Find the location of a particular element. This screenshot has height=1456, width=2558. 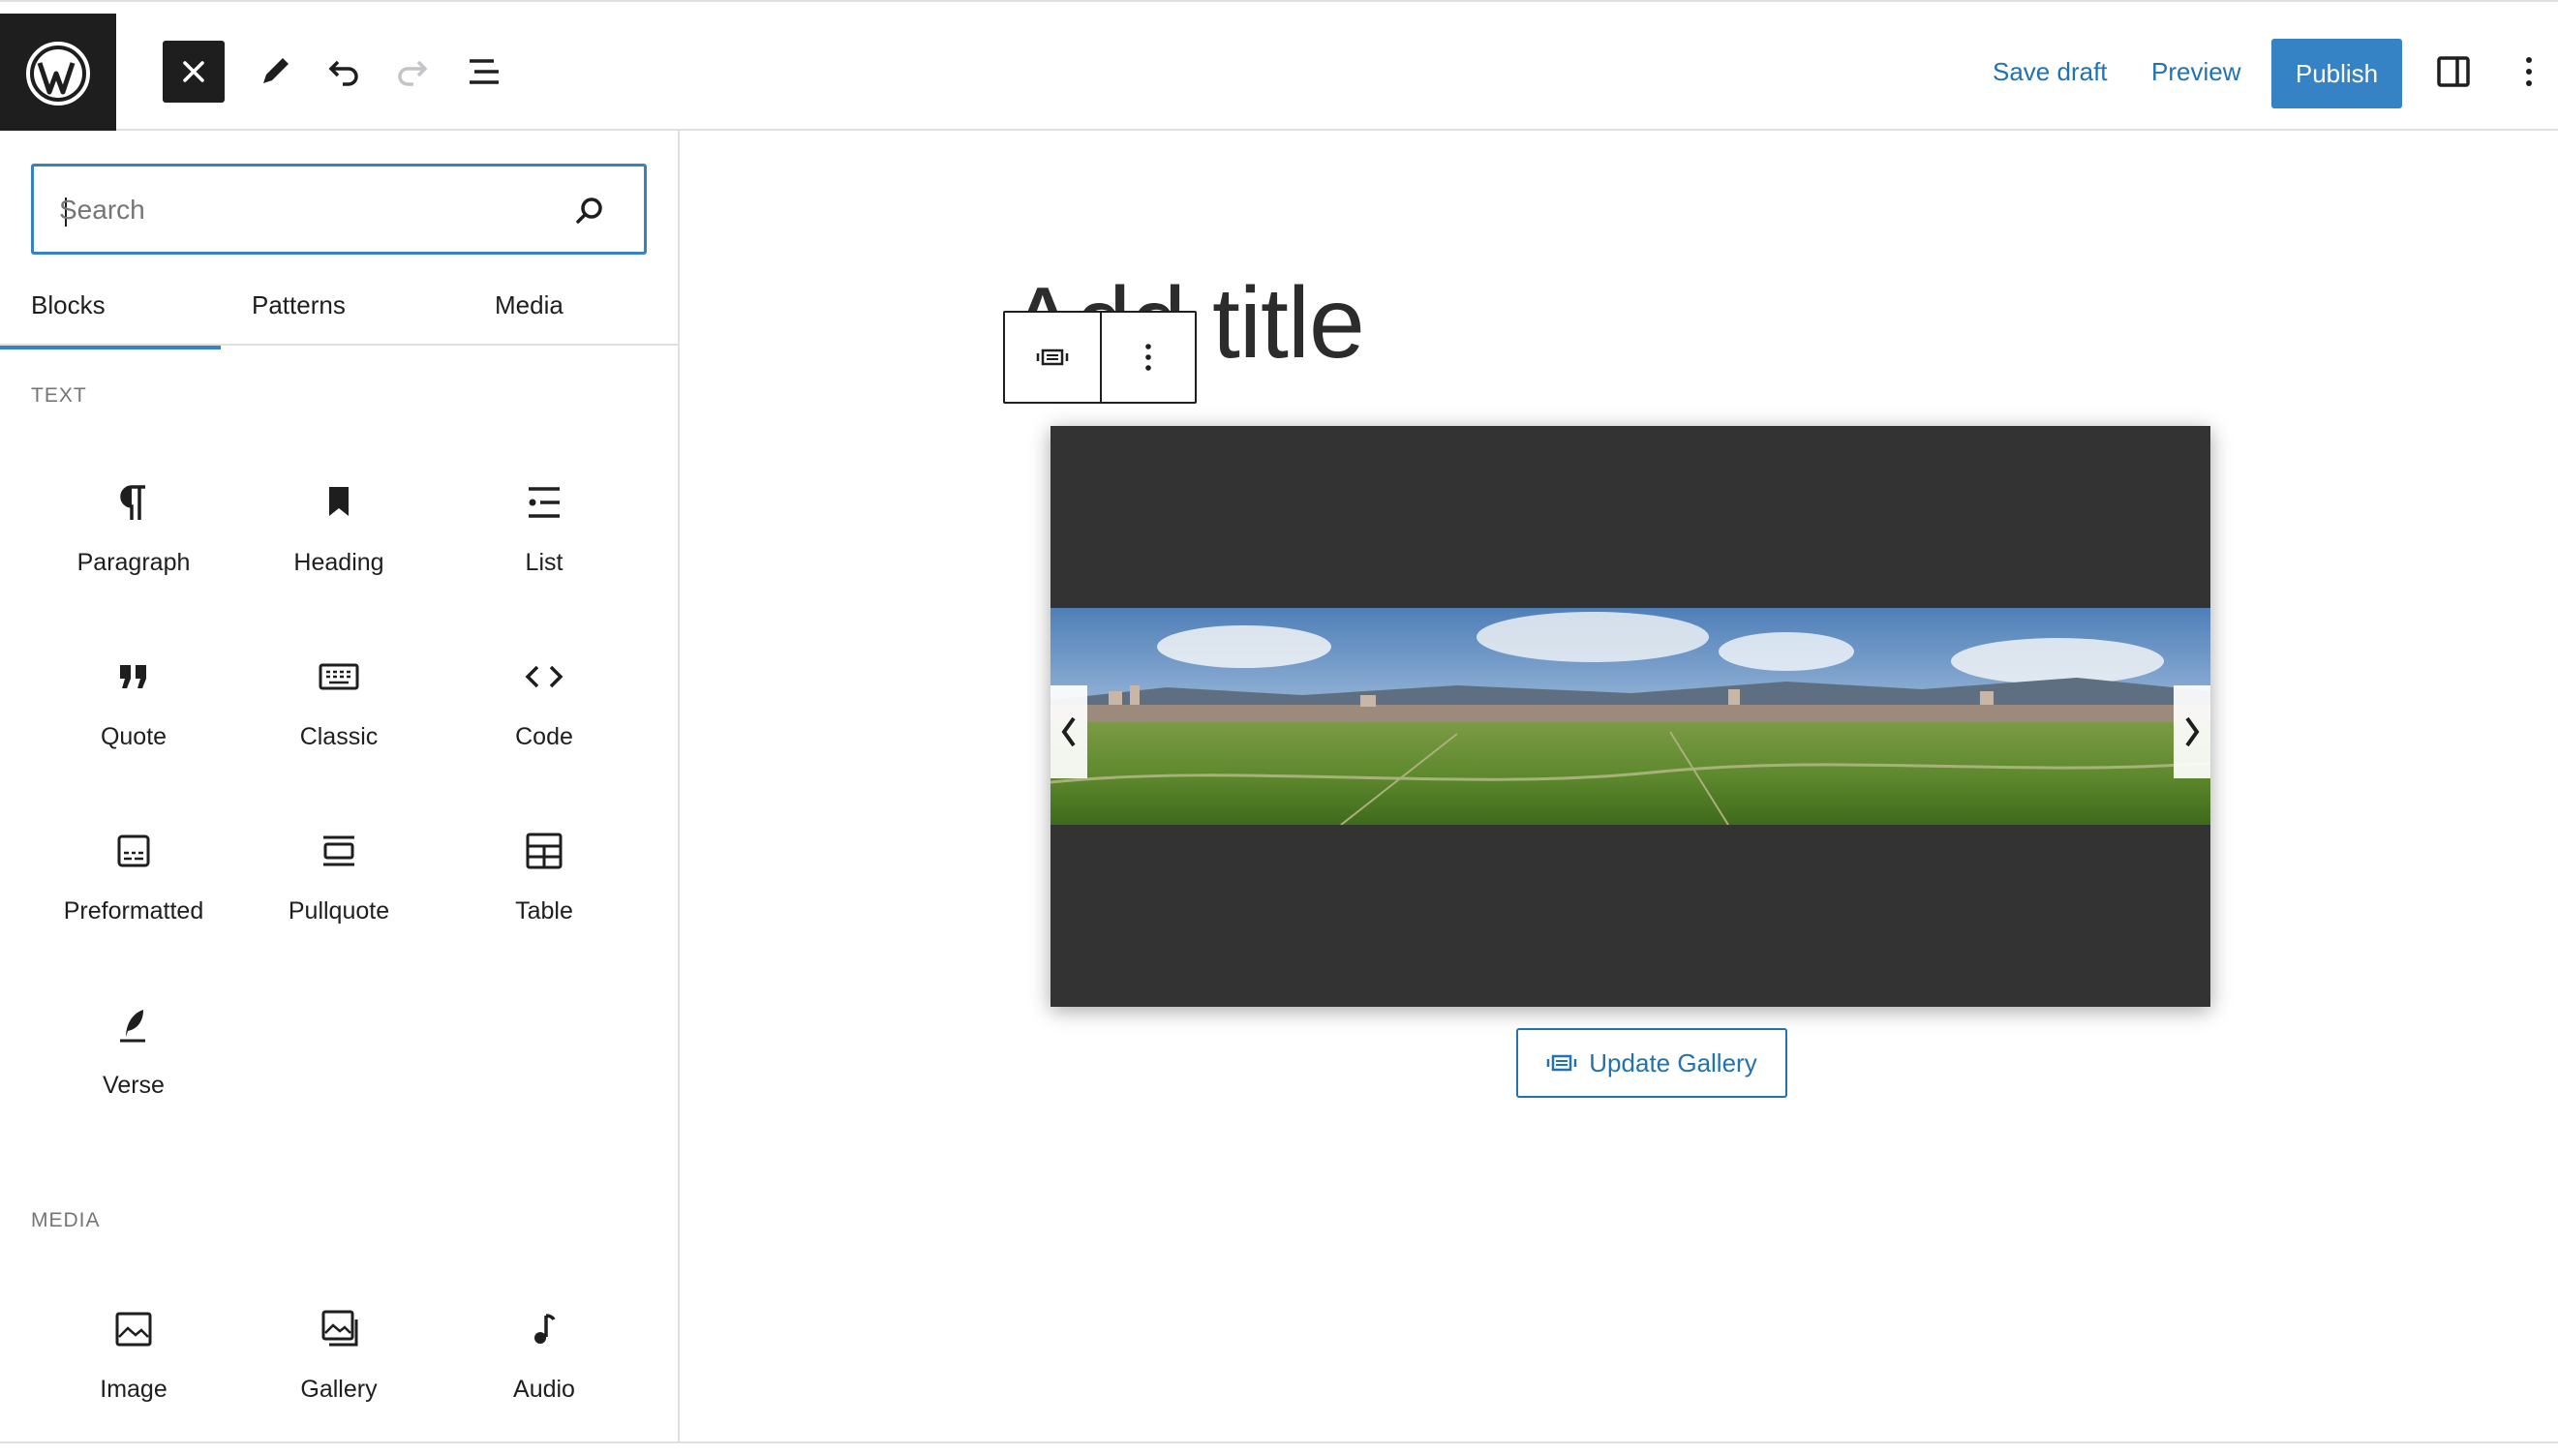

block-preformatted: Preformatted is located at coordinates (133, 891).